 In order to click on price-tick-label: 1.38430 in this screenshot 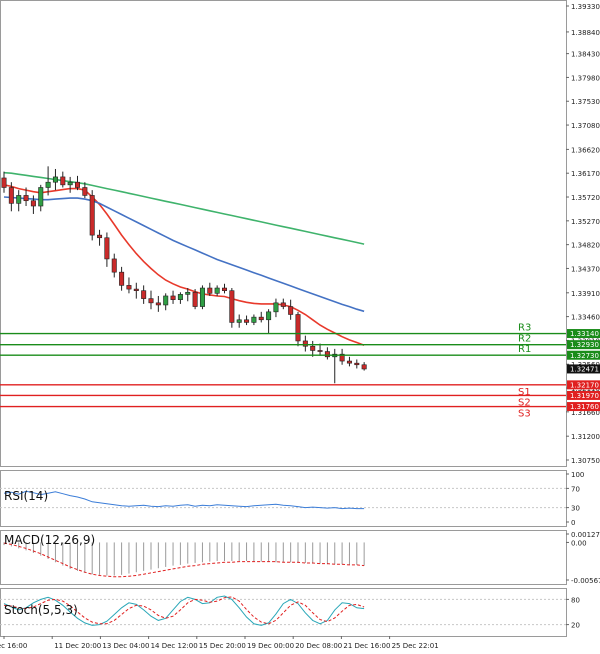, I will do `click(585, 55)`.